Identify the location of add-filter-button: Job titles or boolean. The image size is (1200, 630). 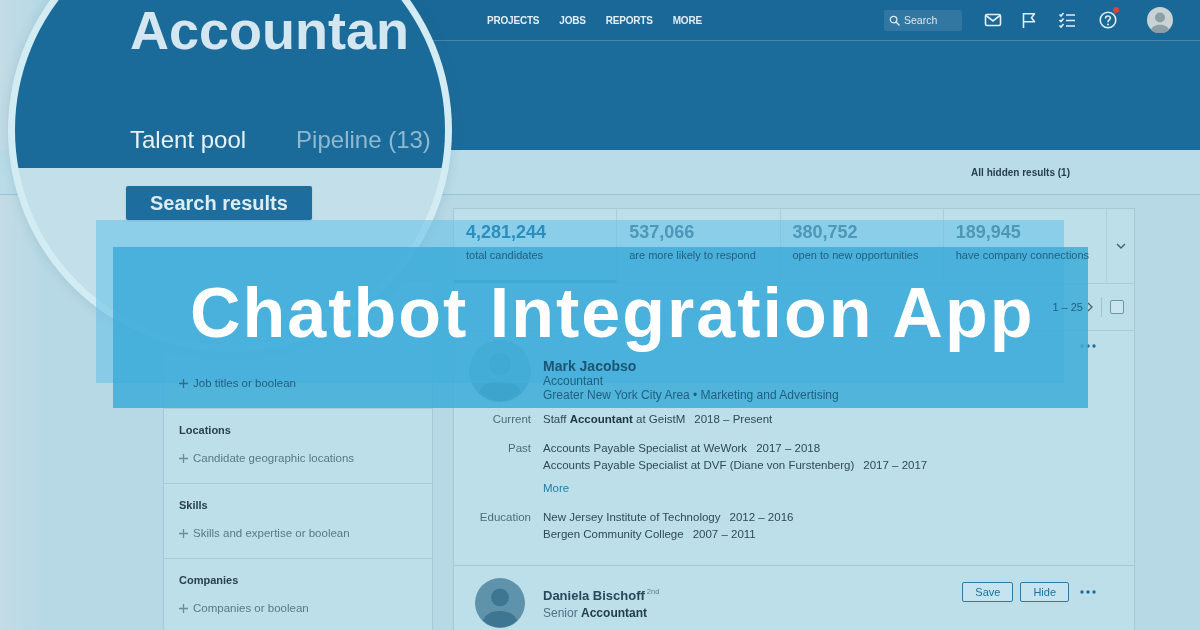
(237, 383).